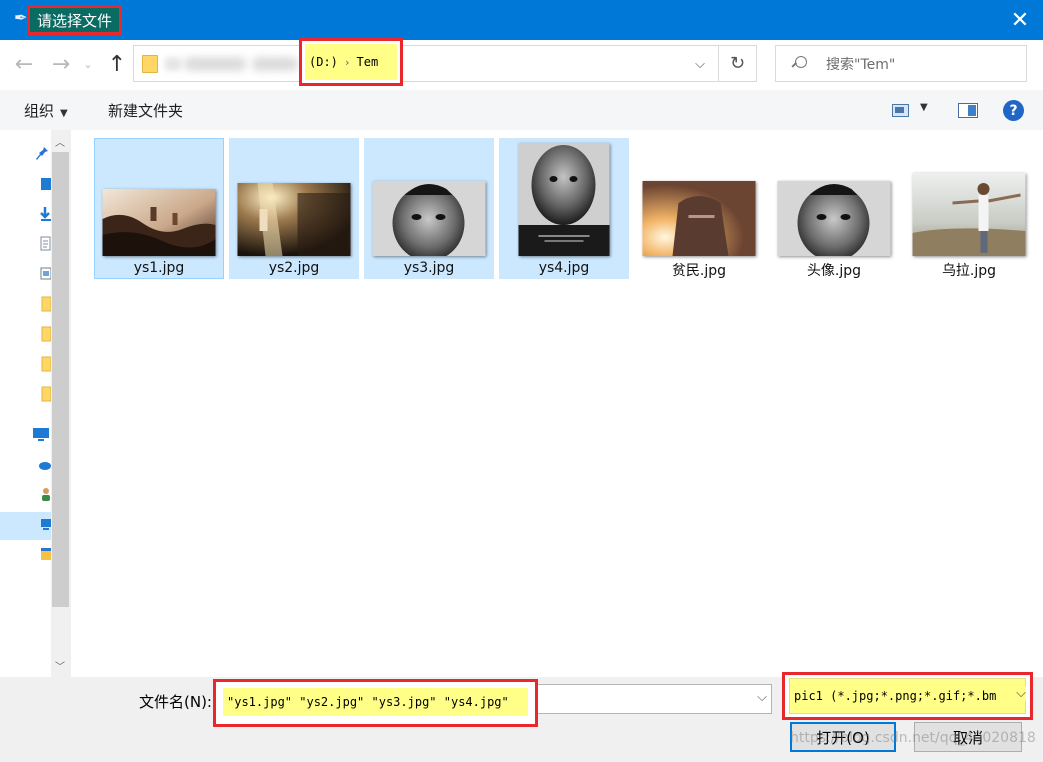 The height and width of the screenshot is (762, 1043). I want to click on file-name: ys2.jpg, so click(294, 268).